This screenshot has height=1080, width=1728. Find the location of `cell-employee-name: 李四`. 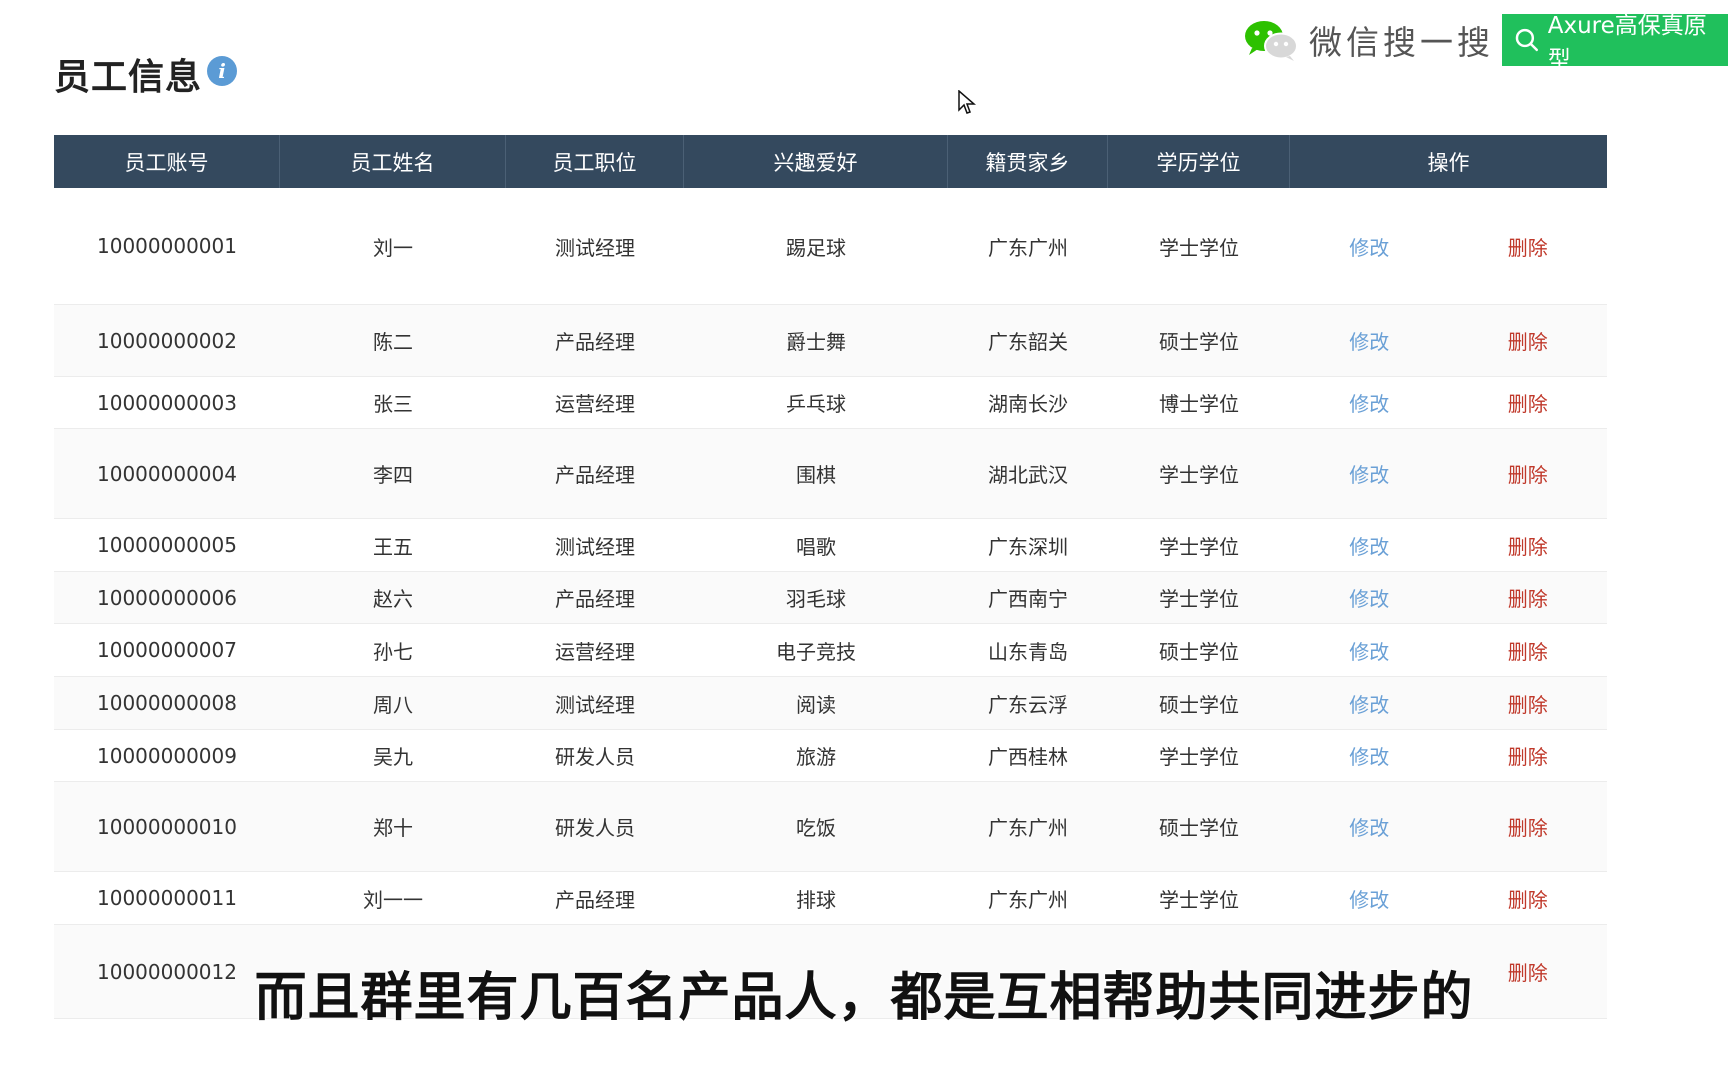

cell-employee-name: 李四 is located at coordinates (393, 475).